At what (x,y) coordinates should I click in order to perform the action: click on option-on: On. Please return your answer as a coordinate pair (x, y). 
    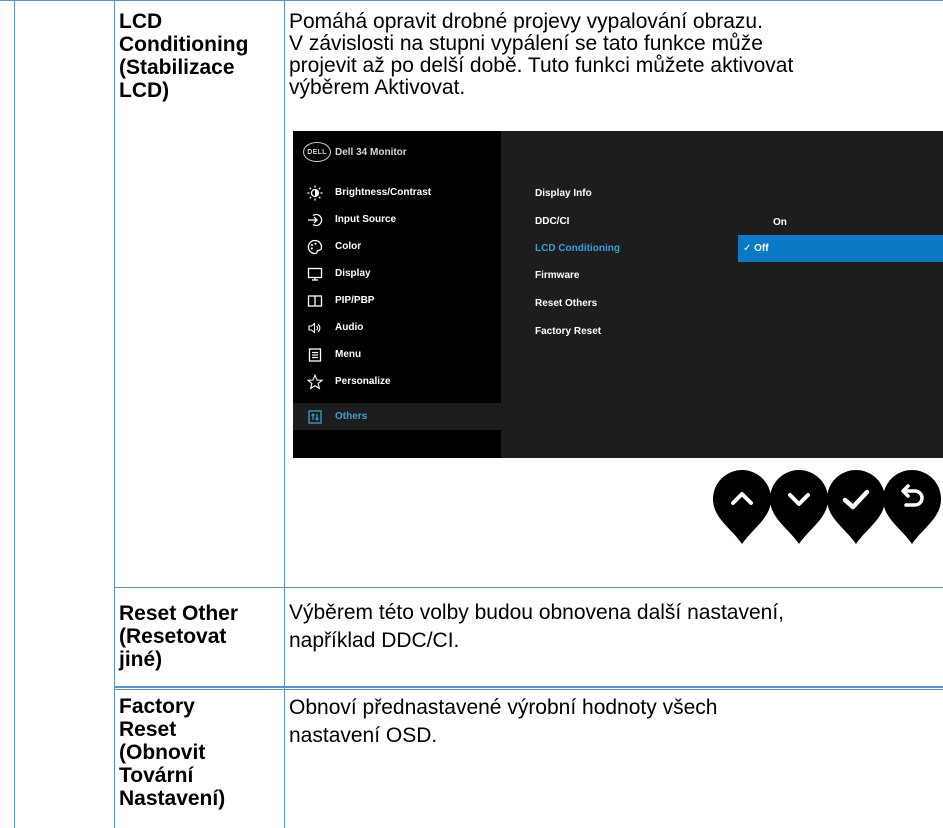
    Looking at the image, I should click on (780, 222).